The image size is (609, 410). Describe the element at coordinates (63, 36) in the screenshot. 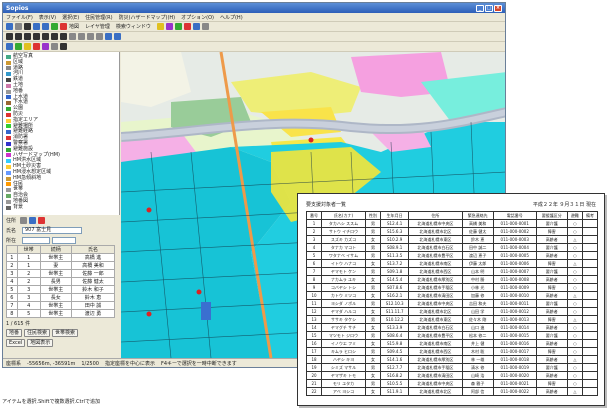

I see `text-icon` at that location.